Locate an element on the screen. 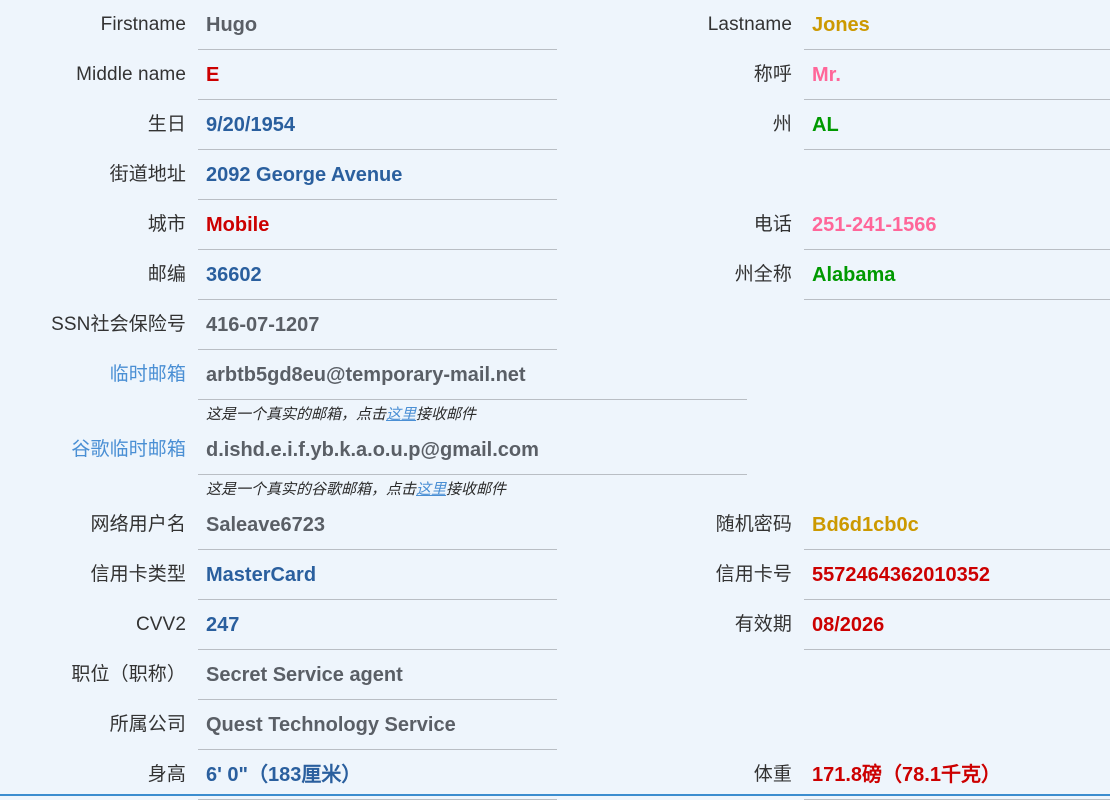  field-value-box-城市: Mobile is located at coordinates (377, 225).